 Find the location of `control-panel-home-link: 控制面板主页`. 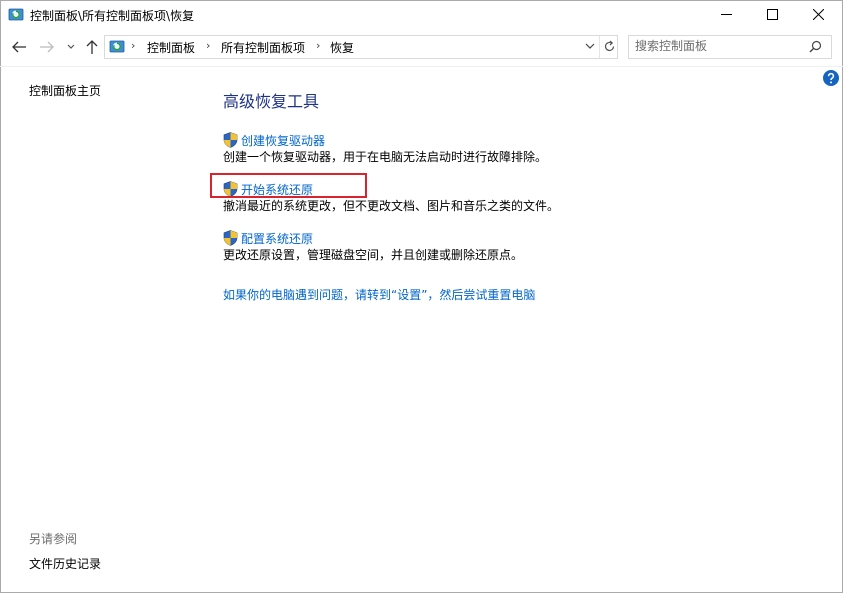

control-panel-home-link: 控制面板主页 is located at coordinates (65, 90).